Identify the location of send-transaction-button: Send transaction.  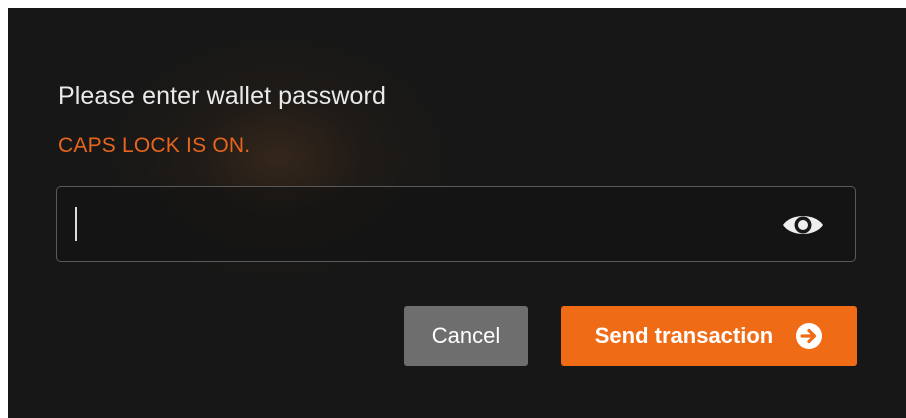
(709, 336).